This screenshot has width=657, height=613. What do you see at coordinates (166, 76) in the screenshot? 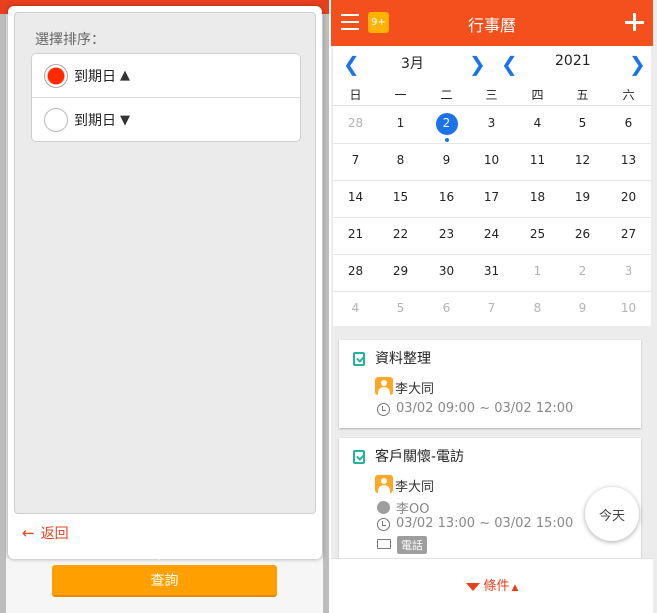
I see `sort-option-due-asc: 到期日 ▲` at bounding box center [166, 76].